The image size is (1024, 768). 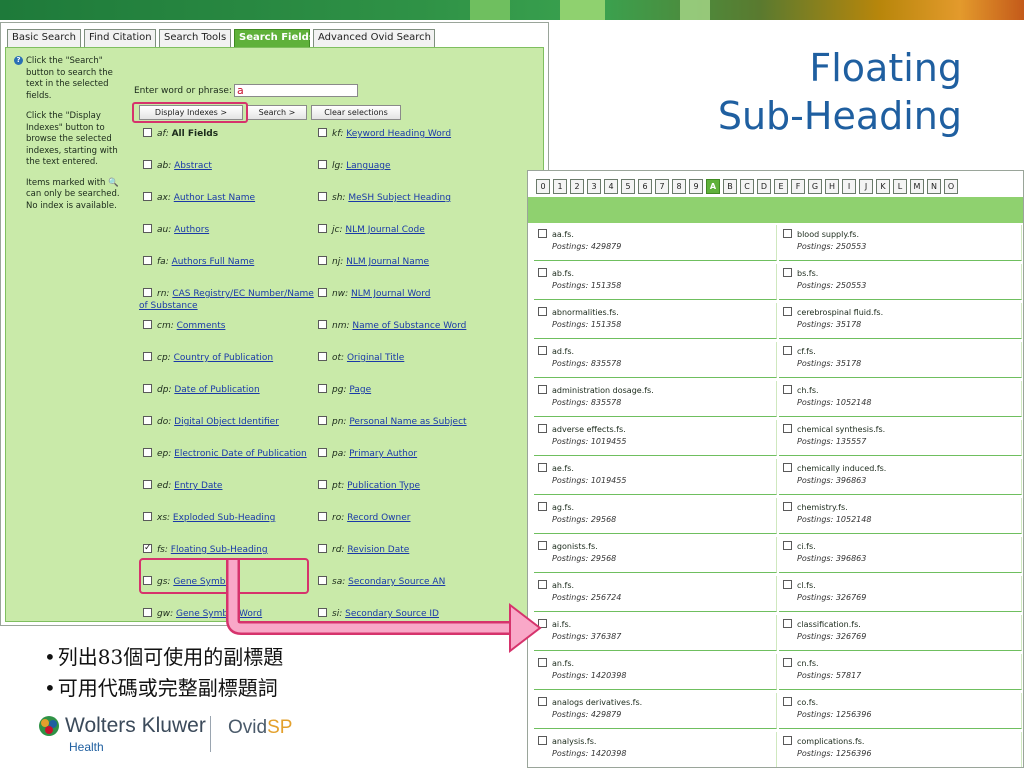 I want to click on letter-7: 7, so click(x=662, y=186).